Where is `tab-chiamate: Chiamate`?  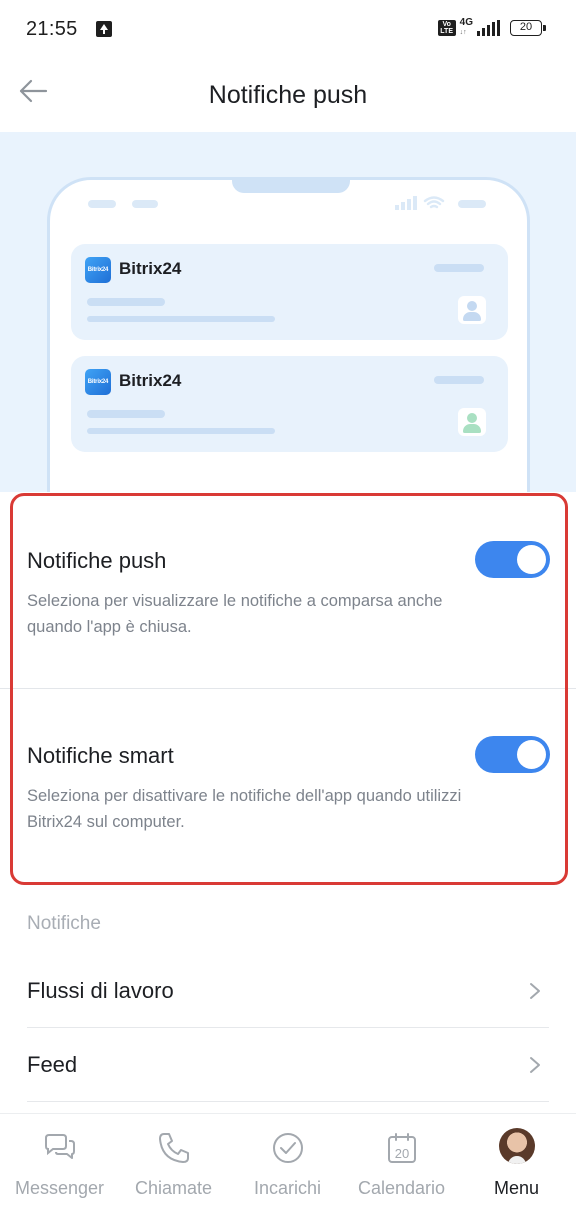 tab-chiamate: Chiamate is located at coordinates (173, 1162).